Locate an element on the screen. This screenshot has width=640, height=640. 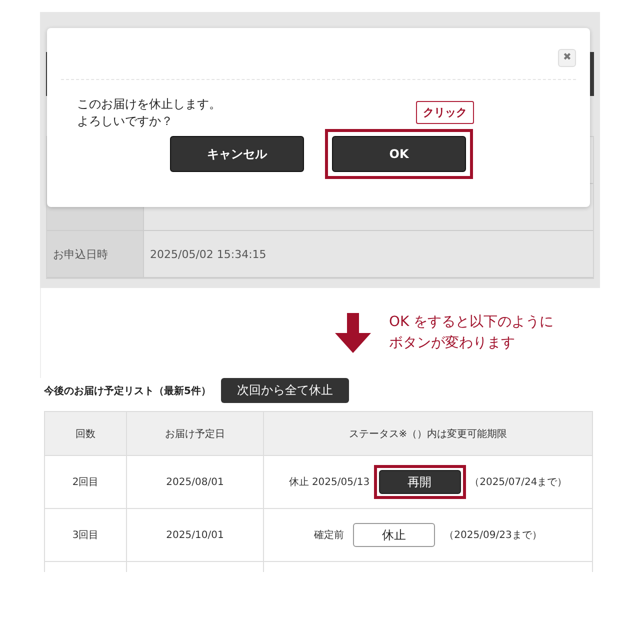
callout-label: クリック is located at coordinates (445, 112).